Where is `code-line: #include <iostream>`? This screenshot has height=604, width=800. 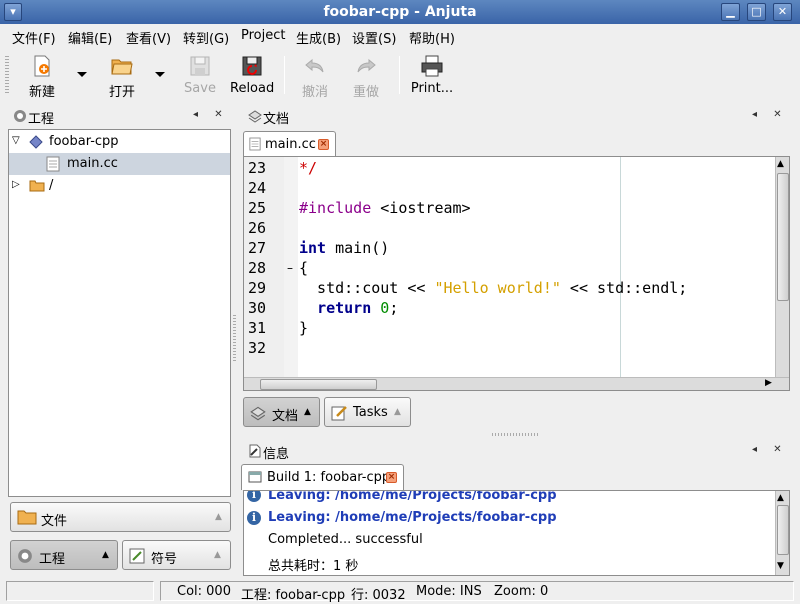
code-line: #include <iostream> is located at coordinates (385, 208).